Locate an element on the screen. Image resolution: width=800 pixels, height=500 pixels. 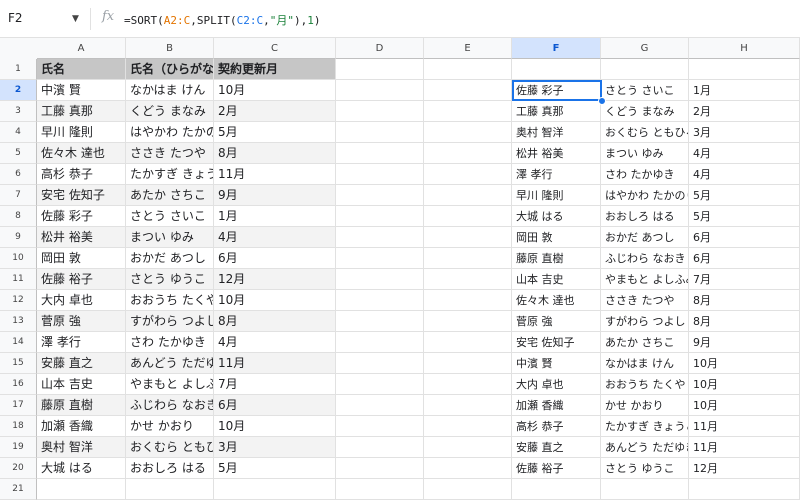
cell-h3: 2月 is located at coordinates (744, 111).